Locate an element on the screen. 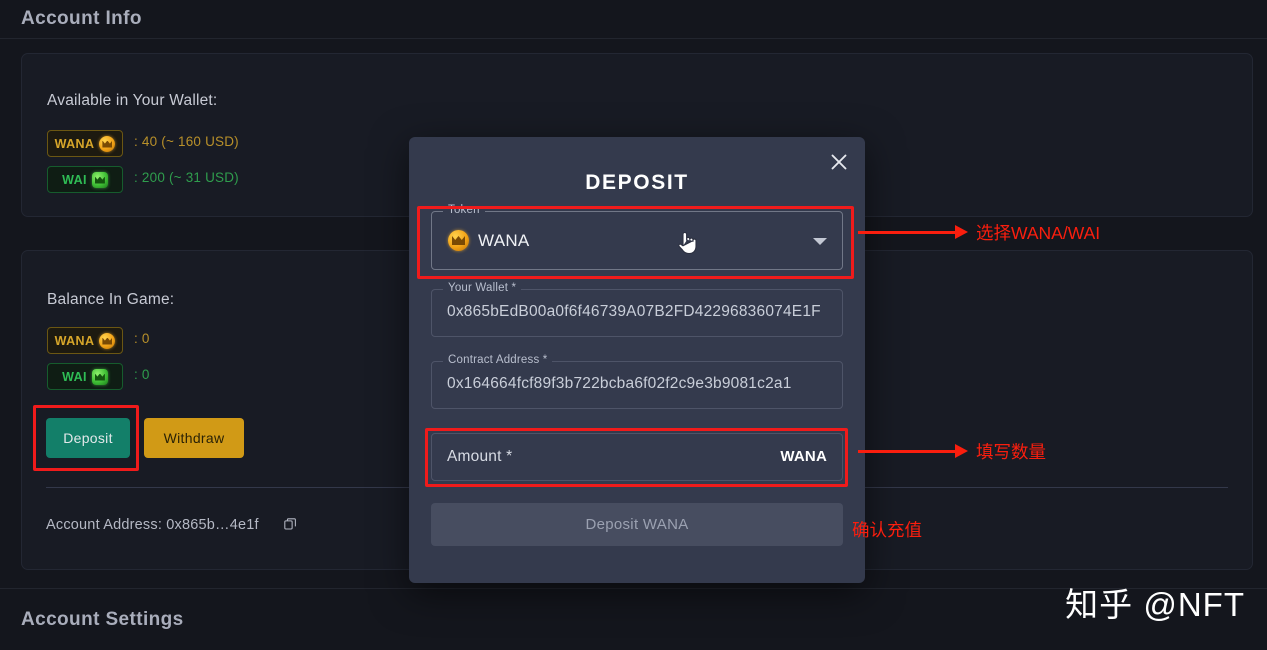 The image size is (1267, 650). copy-icon is located at coordinates (290, 524).